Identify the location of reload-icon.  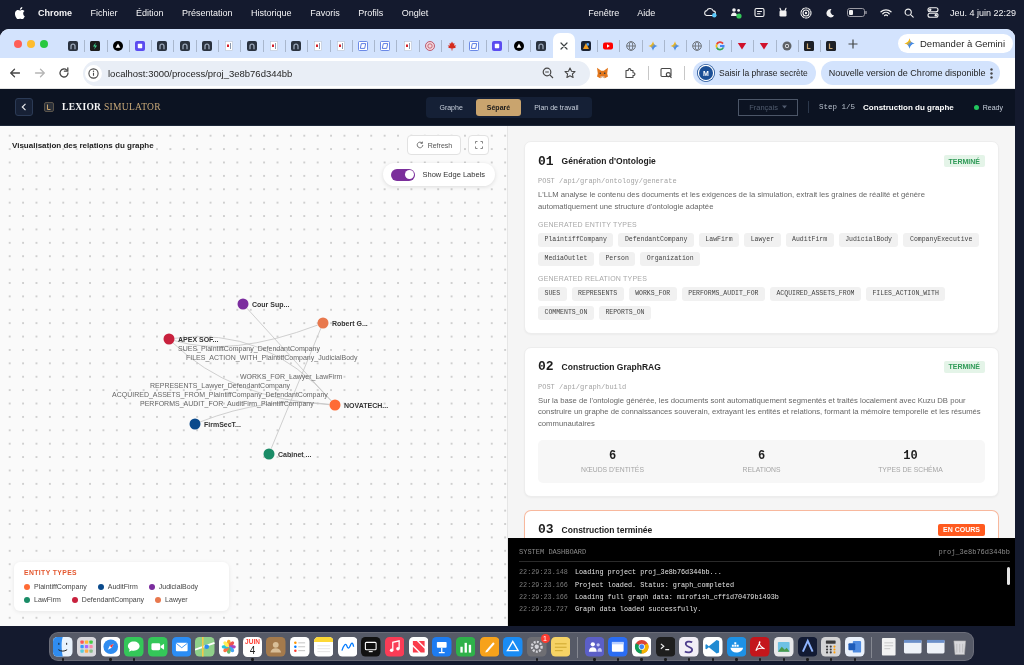
(64, 73).